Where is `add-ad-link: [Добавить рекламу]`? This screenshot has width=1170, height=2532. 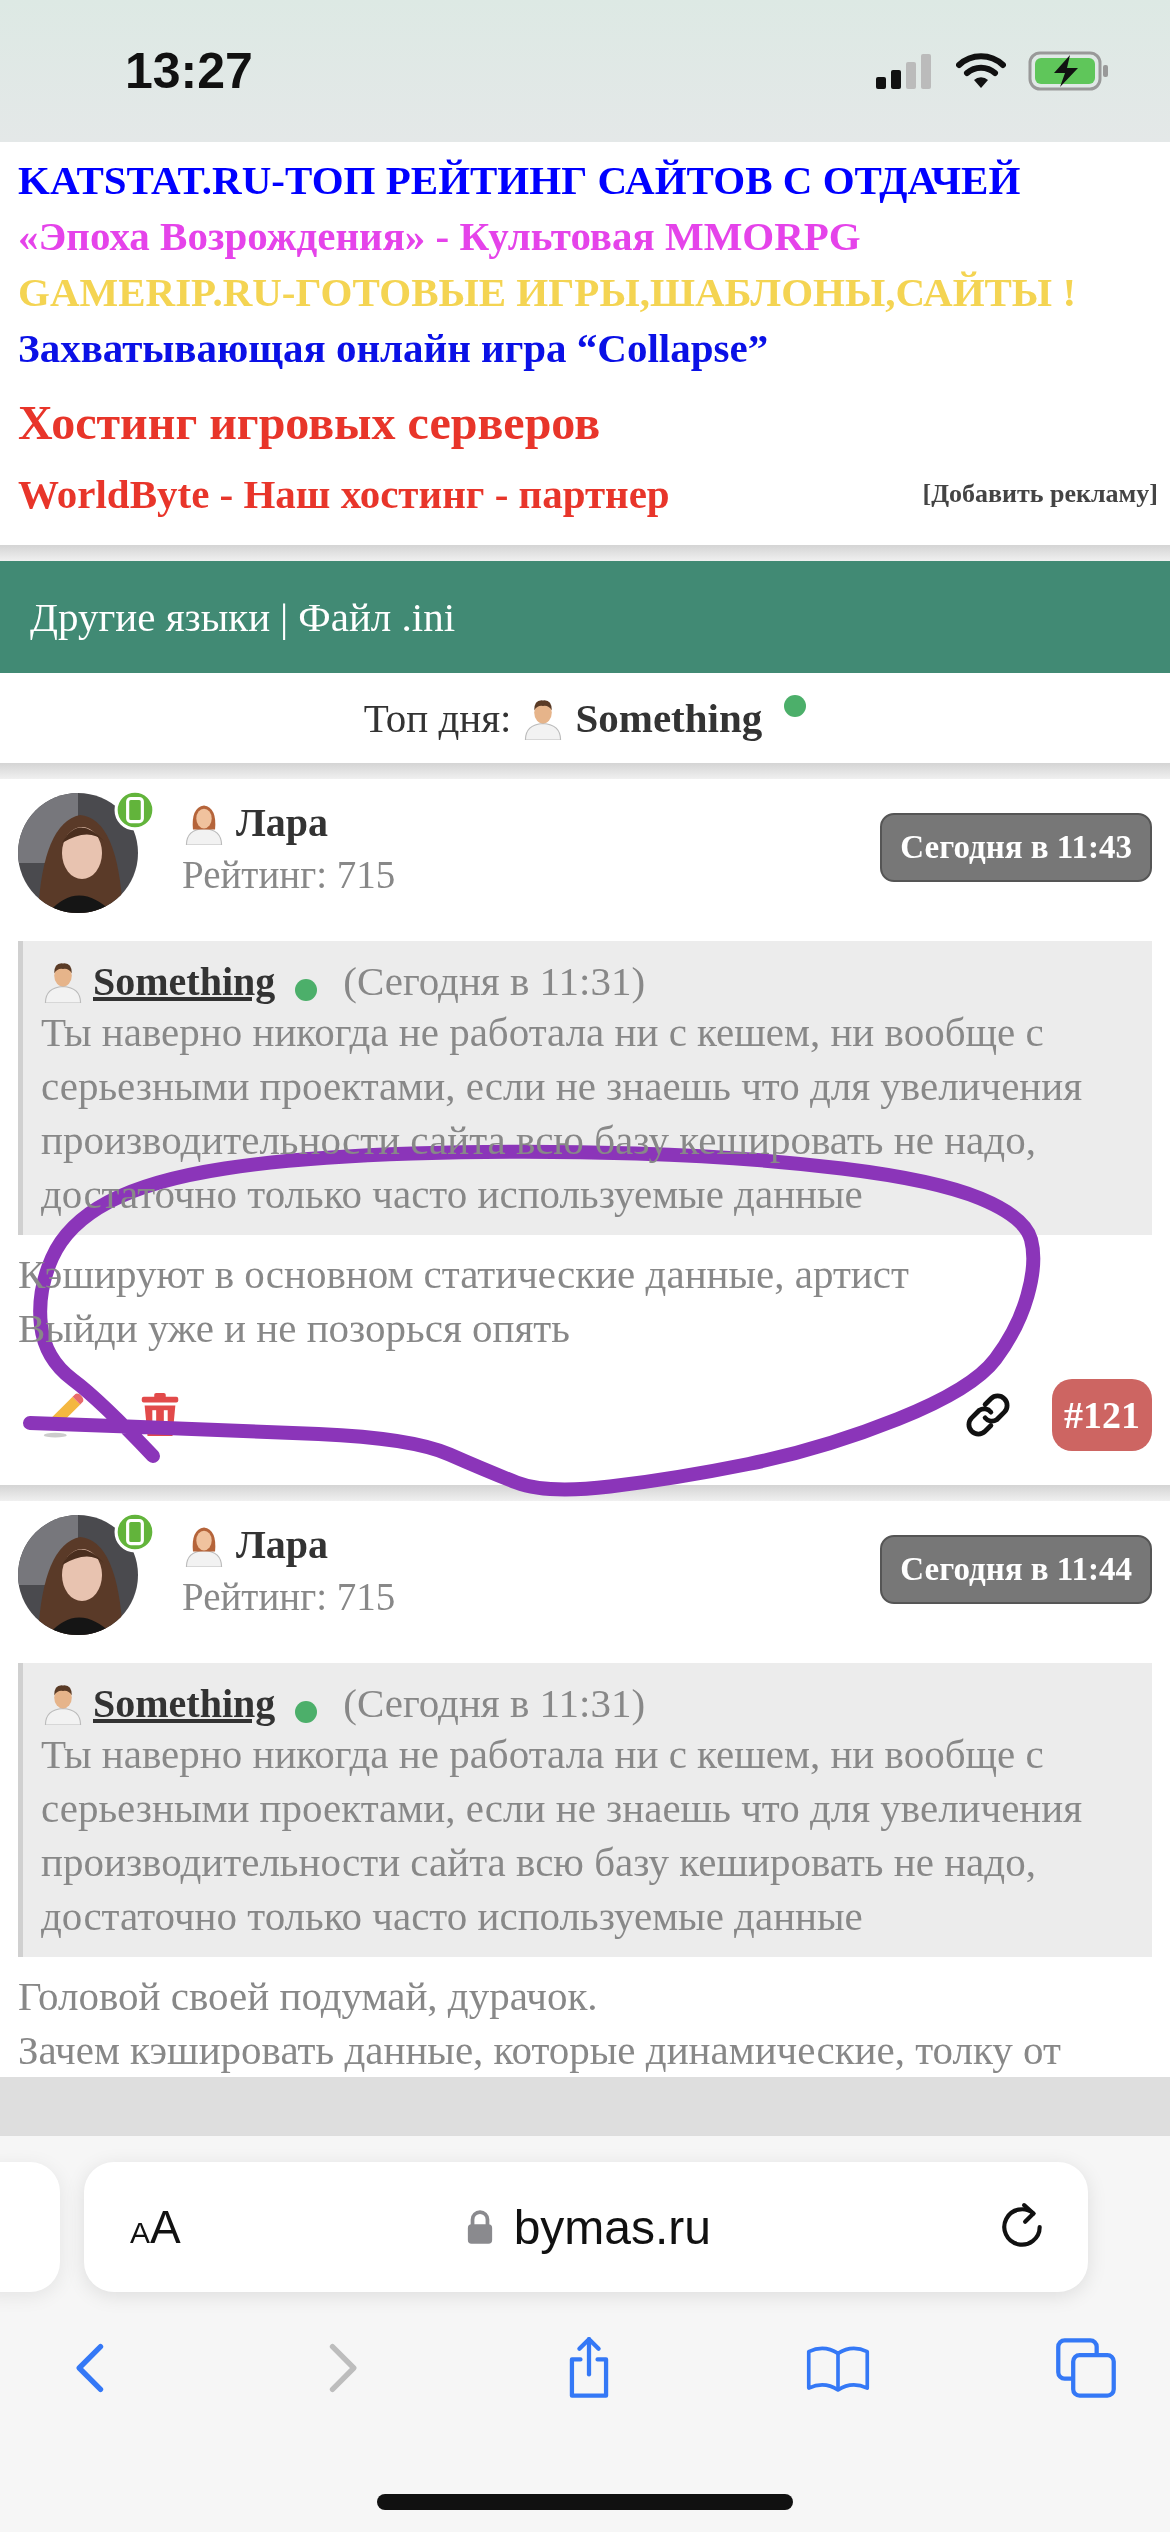 add-ad-link: [Добавить рекламу] is located at coordinates (1040, 494).